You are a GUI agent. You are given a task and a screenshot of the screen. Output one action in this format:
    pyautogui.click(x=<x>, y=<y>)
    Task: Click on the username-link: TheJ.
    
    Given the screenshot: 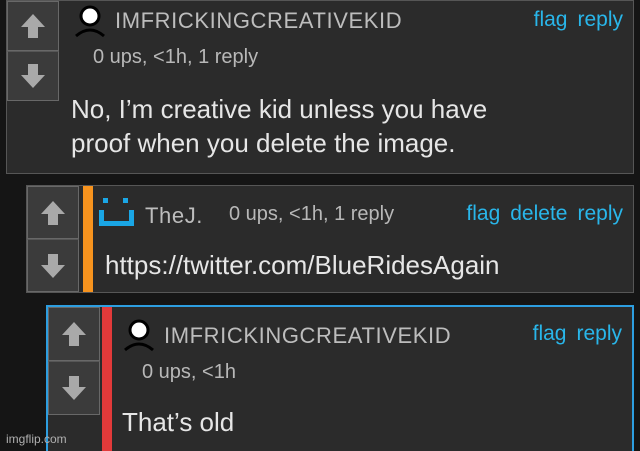 What is the action you would take?
    pyautogui.click(x=174, y=216)
    